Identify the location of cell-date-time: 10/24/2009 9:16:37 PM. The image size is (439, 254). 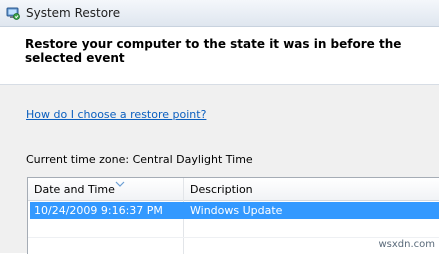
(98, 210).